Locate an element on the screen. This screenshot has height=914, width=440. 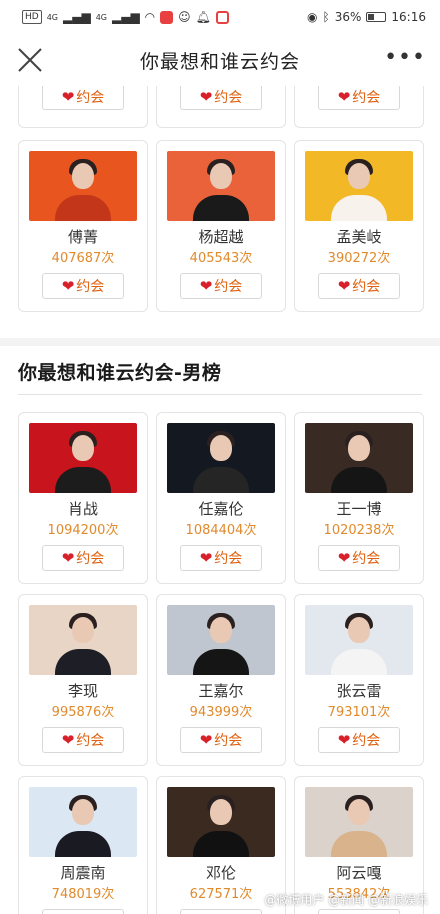
signal-icon-2: ▂▄▆ is located at coordinates (125, 17).